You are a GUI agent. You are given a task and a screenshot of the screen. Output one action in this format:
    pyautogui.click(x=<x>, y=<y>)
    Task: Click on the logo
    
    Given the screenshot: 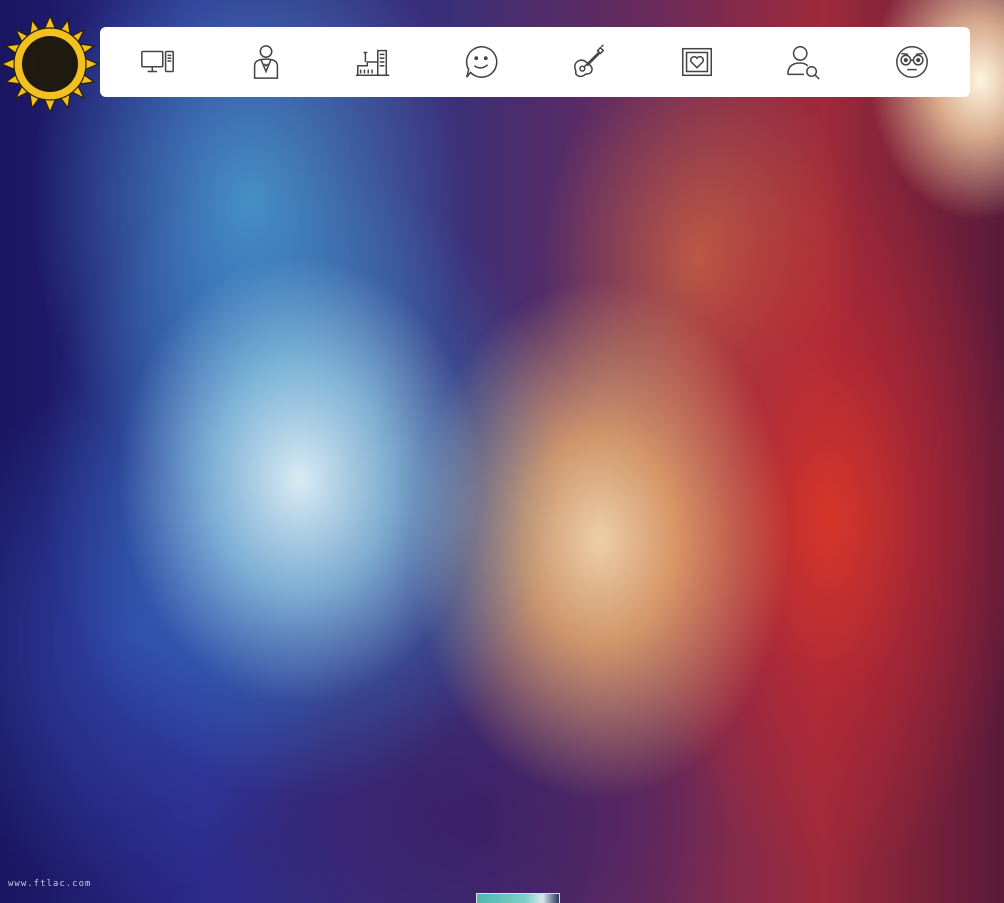 What is the action you would take?
    pyautogui.click(x=50, y=64)
    